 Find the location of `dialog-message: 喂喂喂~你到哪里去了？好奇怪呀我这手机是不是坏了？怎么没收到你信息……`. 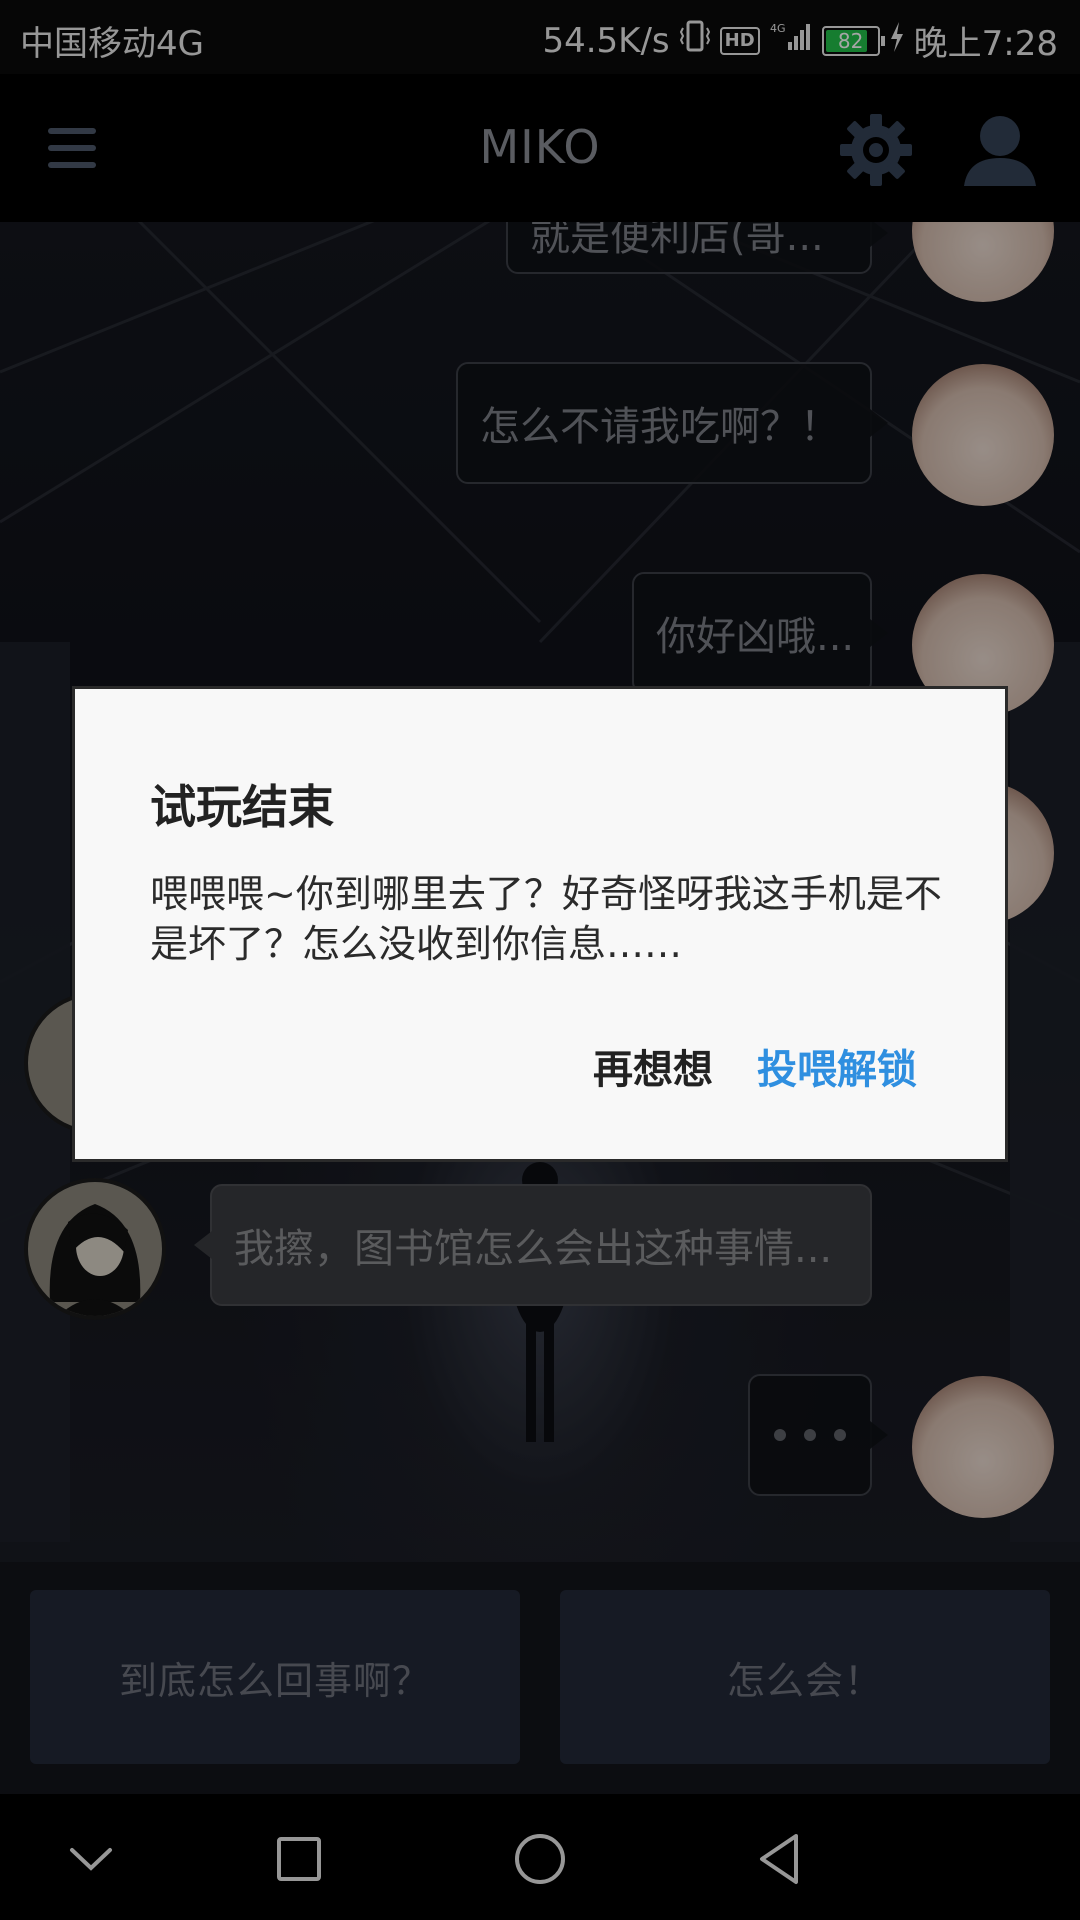

dialog-message: 喂喂喂~你到哪里去了？好奇怪呀我这手机是不是坏了？怎么没收到你信息…… is located at coordinates (546, 919).